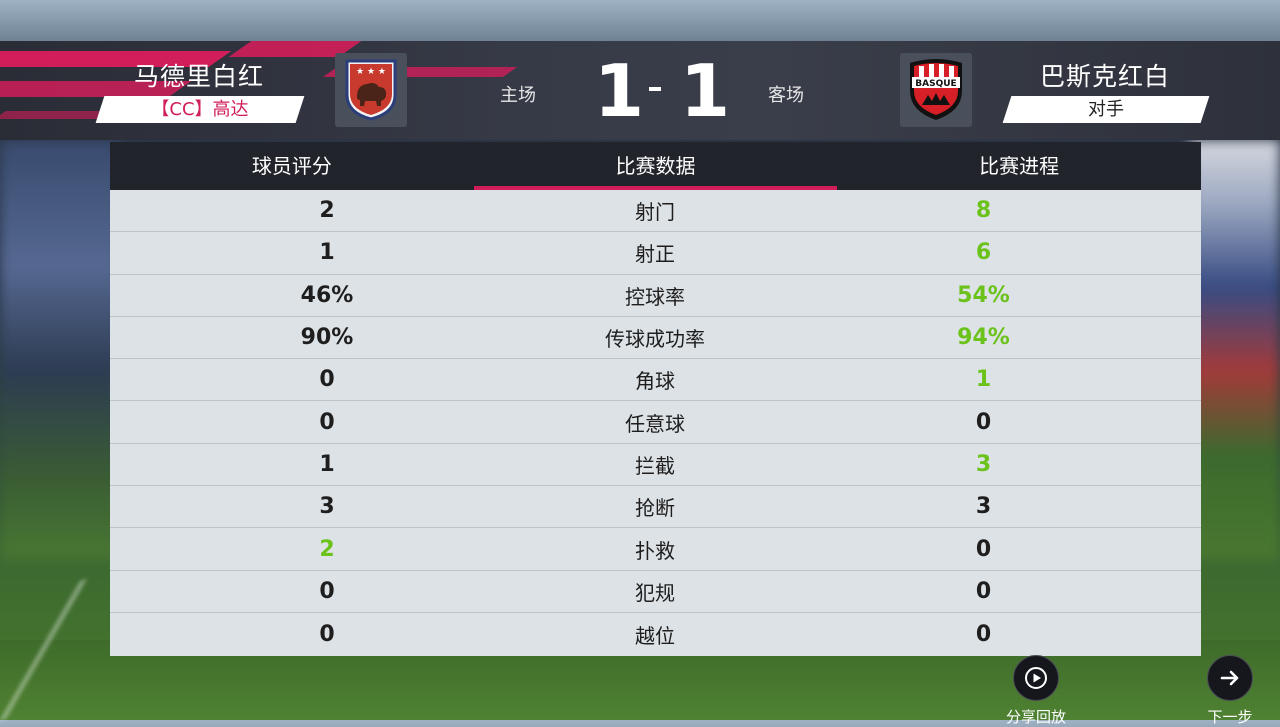 The image size is (1280, 727). I want to click on next-label: 下一步, so click(1230, 717).